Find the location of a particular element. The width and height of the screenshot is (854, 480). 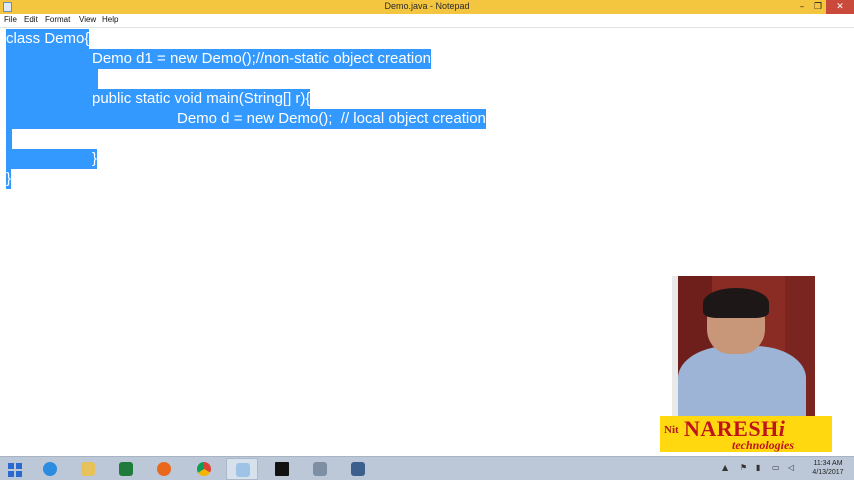

firefox-icon is located at coordinates (164, 469).